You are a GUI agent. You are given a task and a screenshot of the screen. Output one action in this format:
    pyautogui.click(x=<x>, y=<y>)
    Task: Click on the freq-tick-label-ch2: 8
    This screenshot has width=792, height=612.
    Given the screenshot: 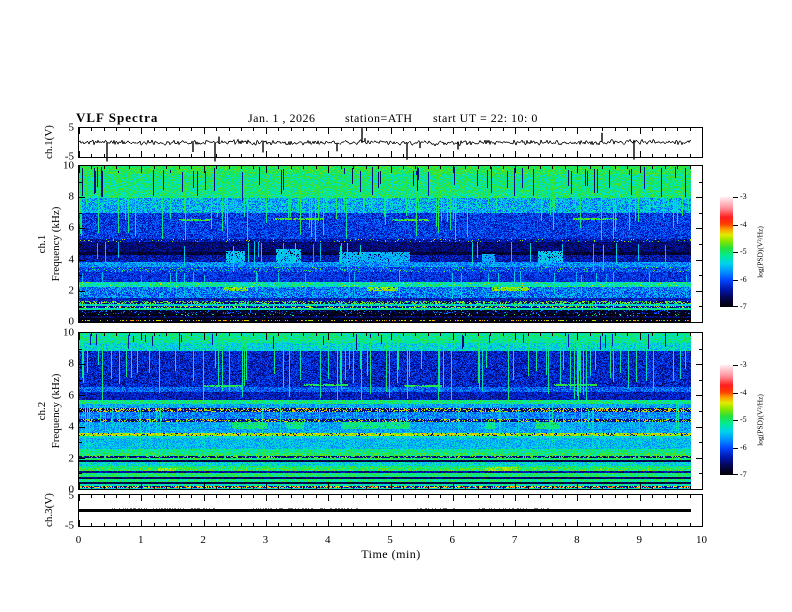 What is the action you would take?
    pyautogui.click(x=71, y=363)
    